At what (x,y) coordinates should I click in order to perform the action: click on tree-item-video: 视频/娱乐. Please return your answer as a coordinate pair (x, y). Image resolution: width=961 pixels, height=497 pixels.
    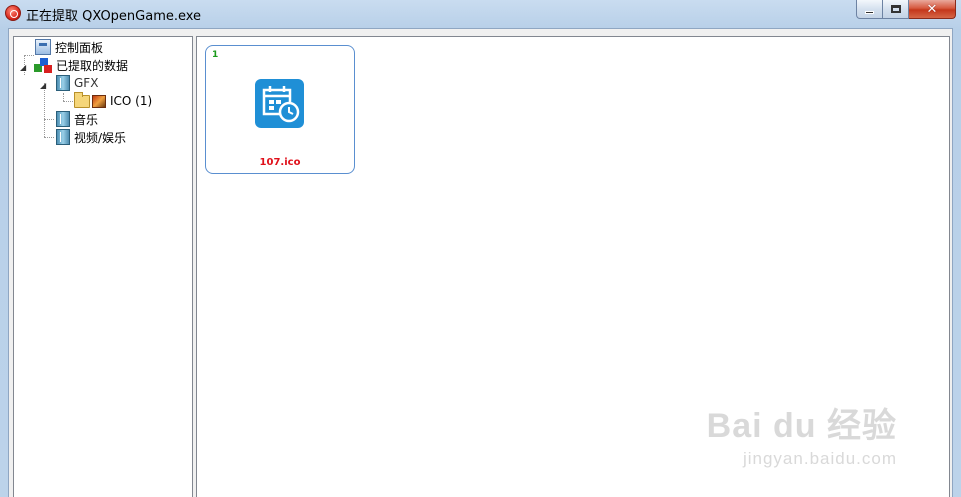
    Looking at the image, I should click on (91, 137).